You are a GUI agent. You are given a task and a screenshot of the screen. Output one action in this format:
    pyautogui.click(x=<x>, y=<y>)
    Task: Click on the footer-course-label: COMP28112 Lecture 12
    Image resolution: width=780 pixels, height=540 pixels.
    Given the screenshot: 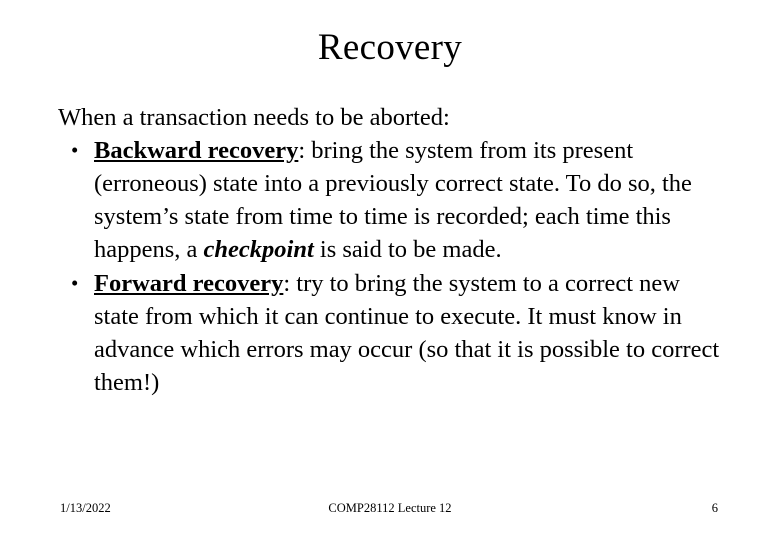 What is the action you would take?
    pyautogui.click(x=390, y=508)
    